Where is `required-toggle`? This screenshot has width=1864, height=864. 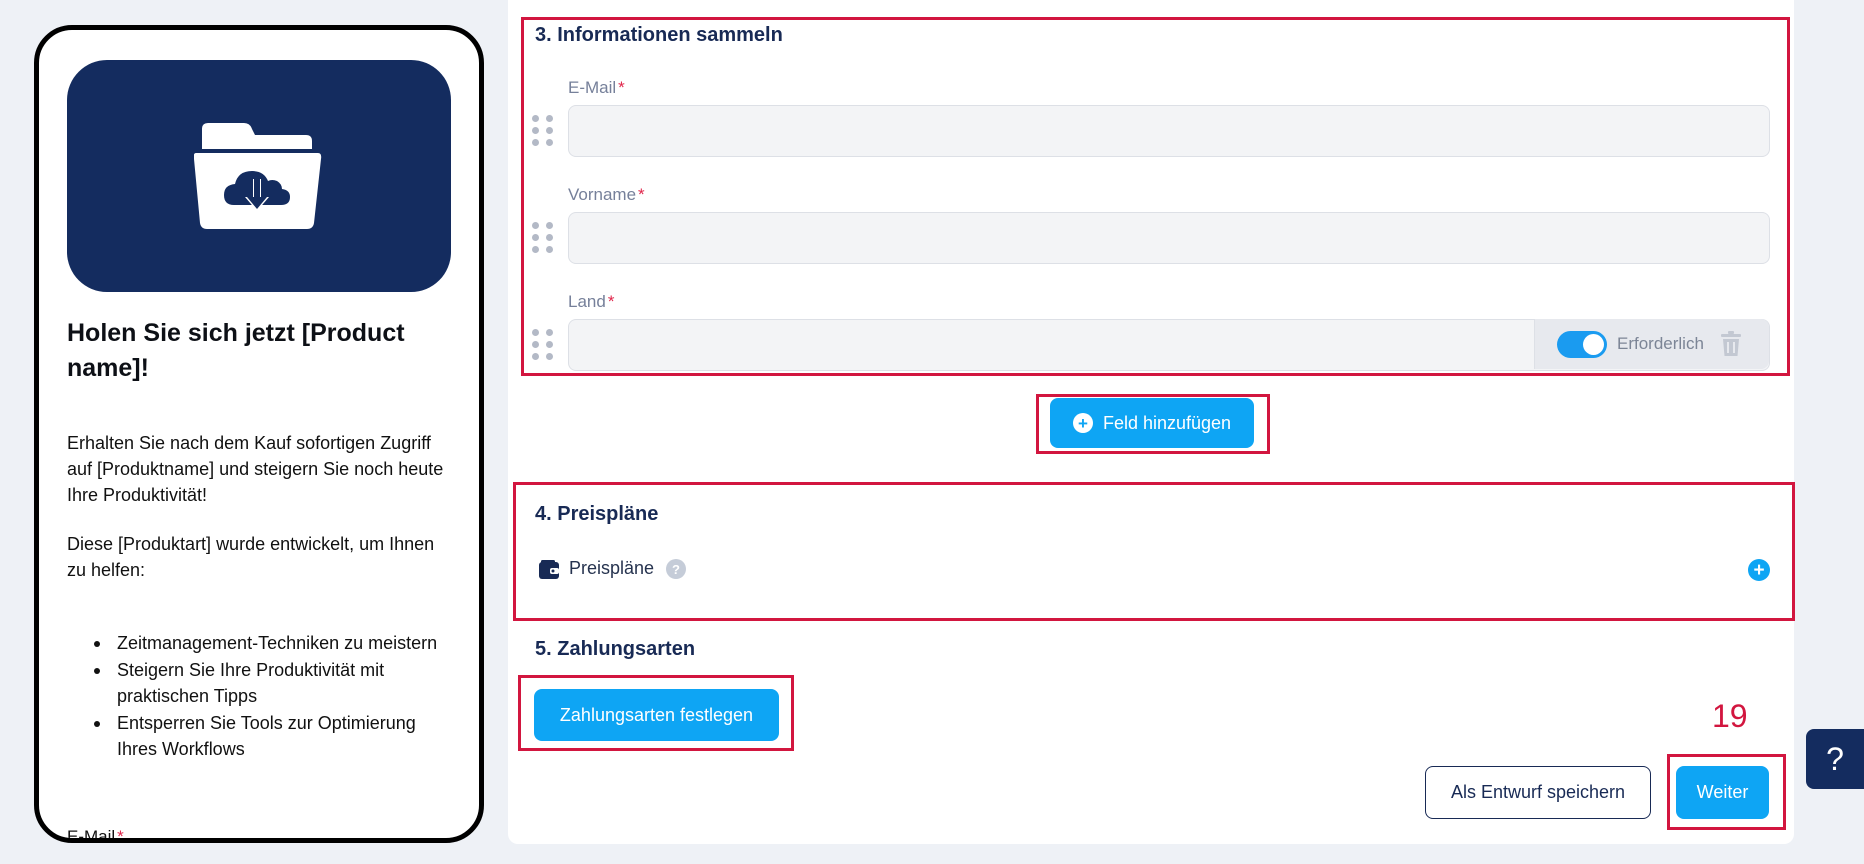
required-toggle is located at coordinates (1582, 344).